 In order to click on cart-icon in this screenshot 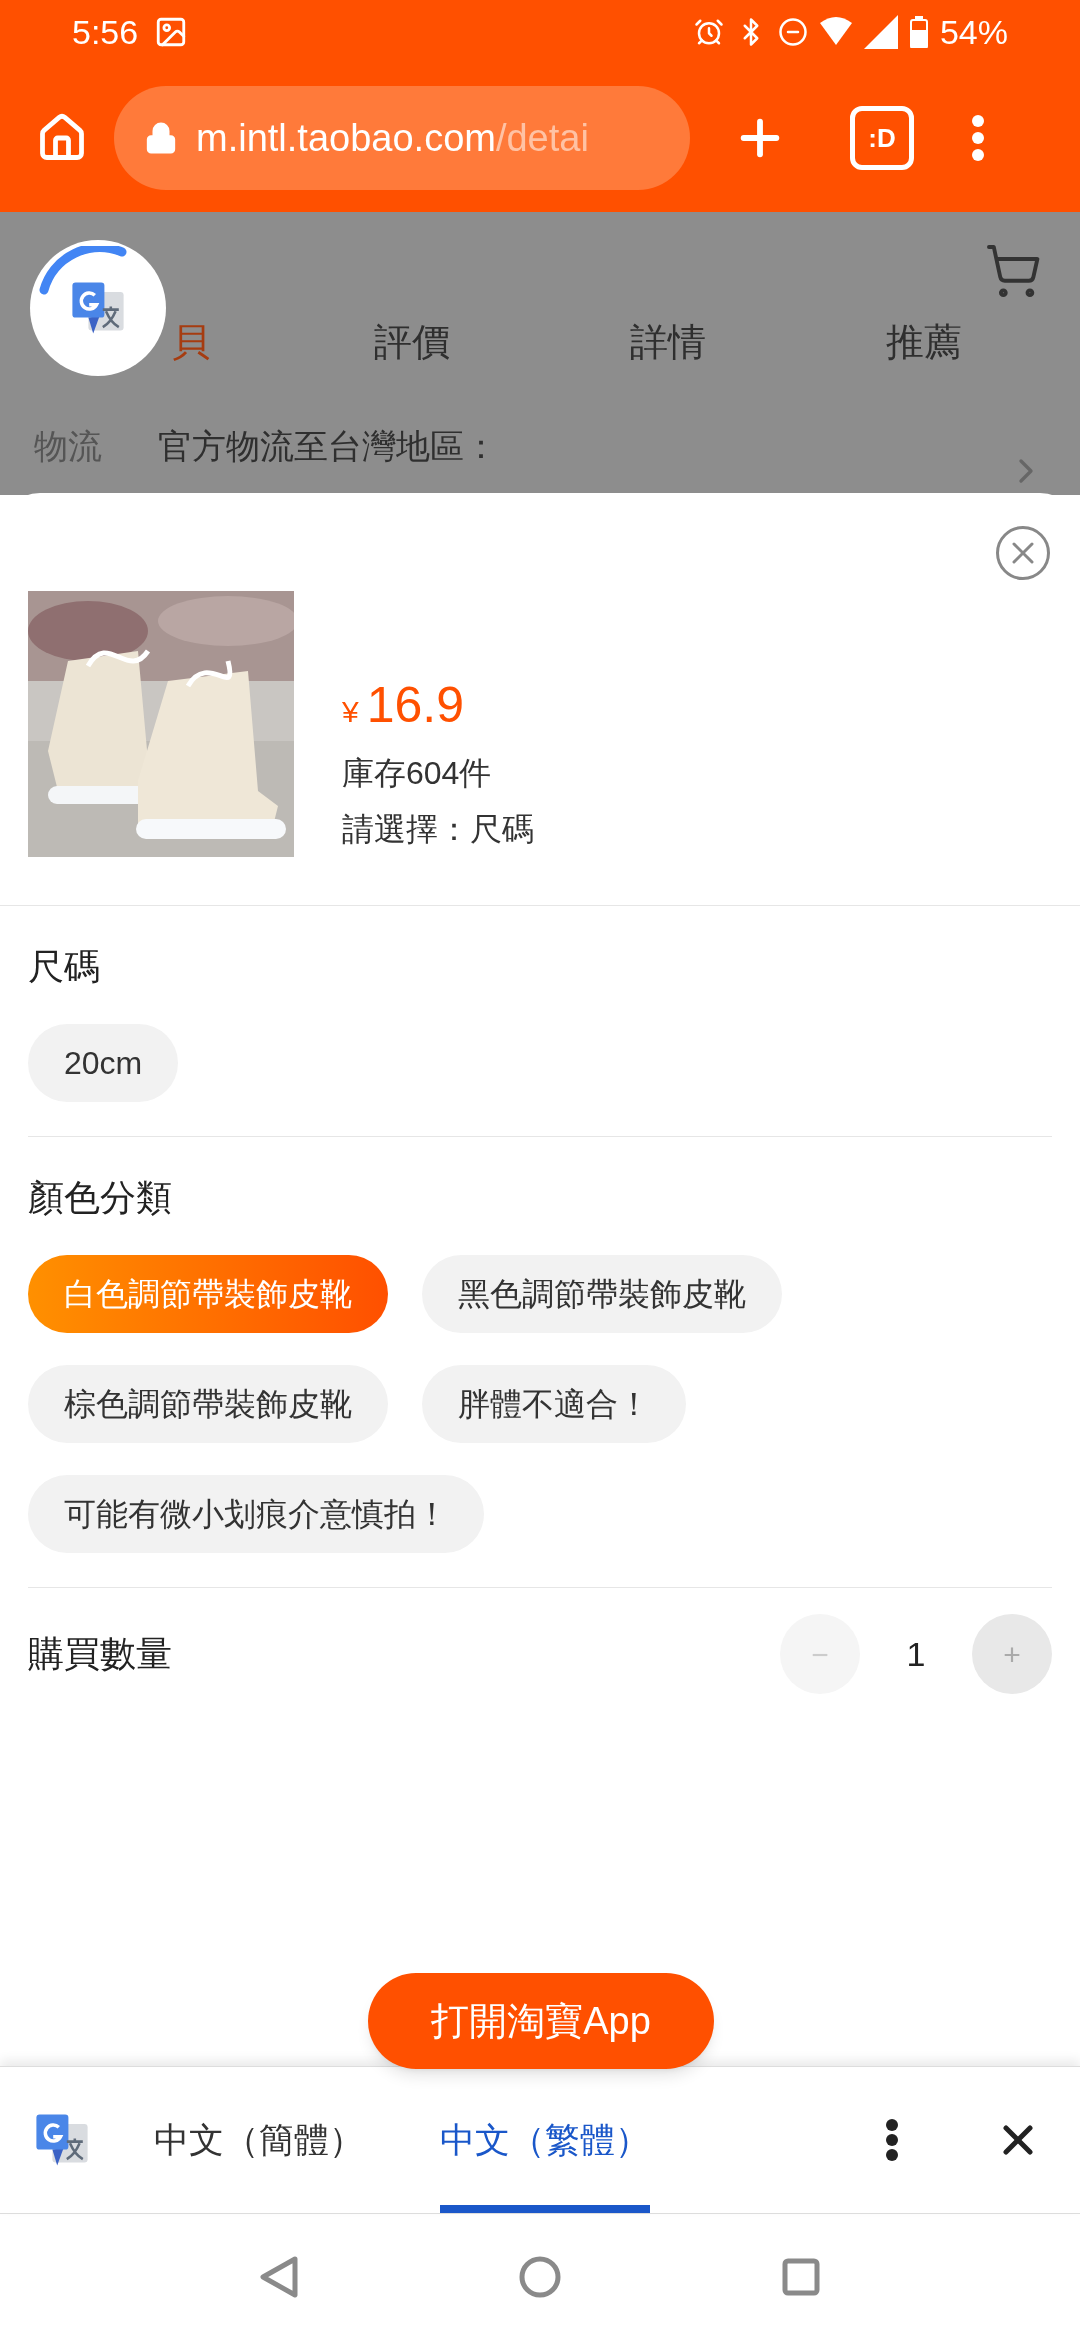, I will do `click(1013, 271)`.